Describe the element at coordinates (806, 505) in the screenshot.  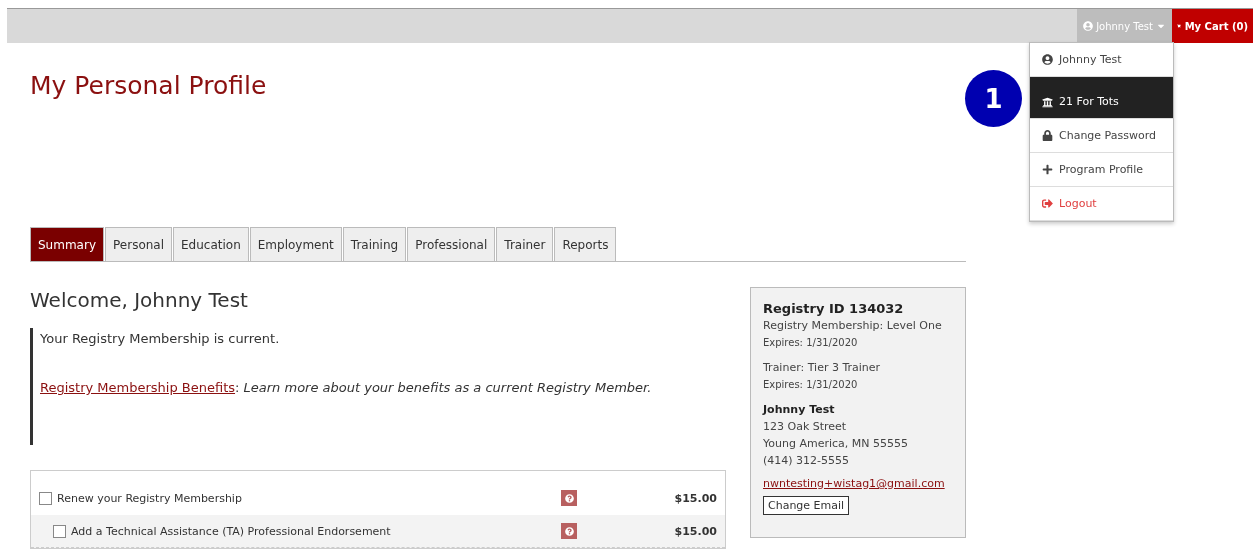
I see `change-email-button: Change Email` at that location.